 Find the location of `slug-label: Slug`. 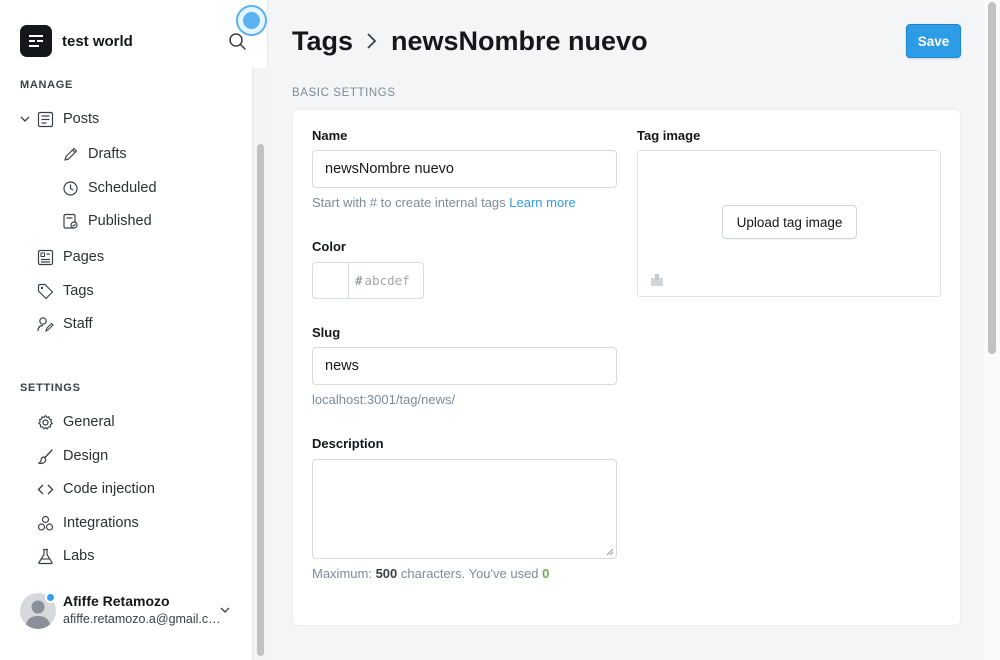

slug-label: Slug is located at coordinates (326, 332).